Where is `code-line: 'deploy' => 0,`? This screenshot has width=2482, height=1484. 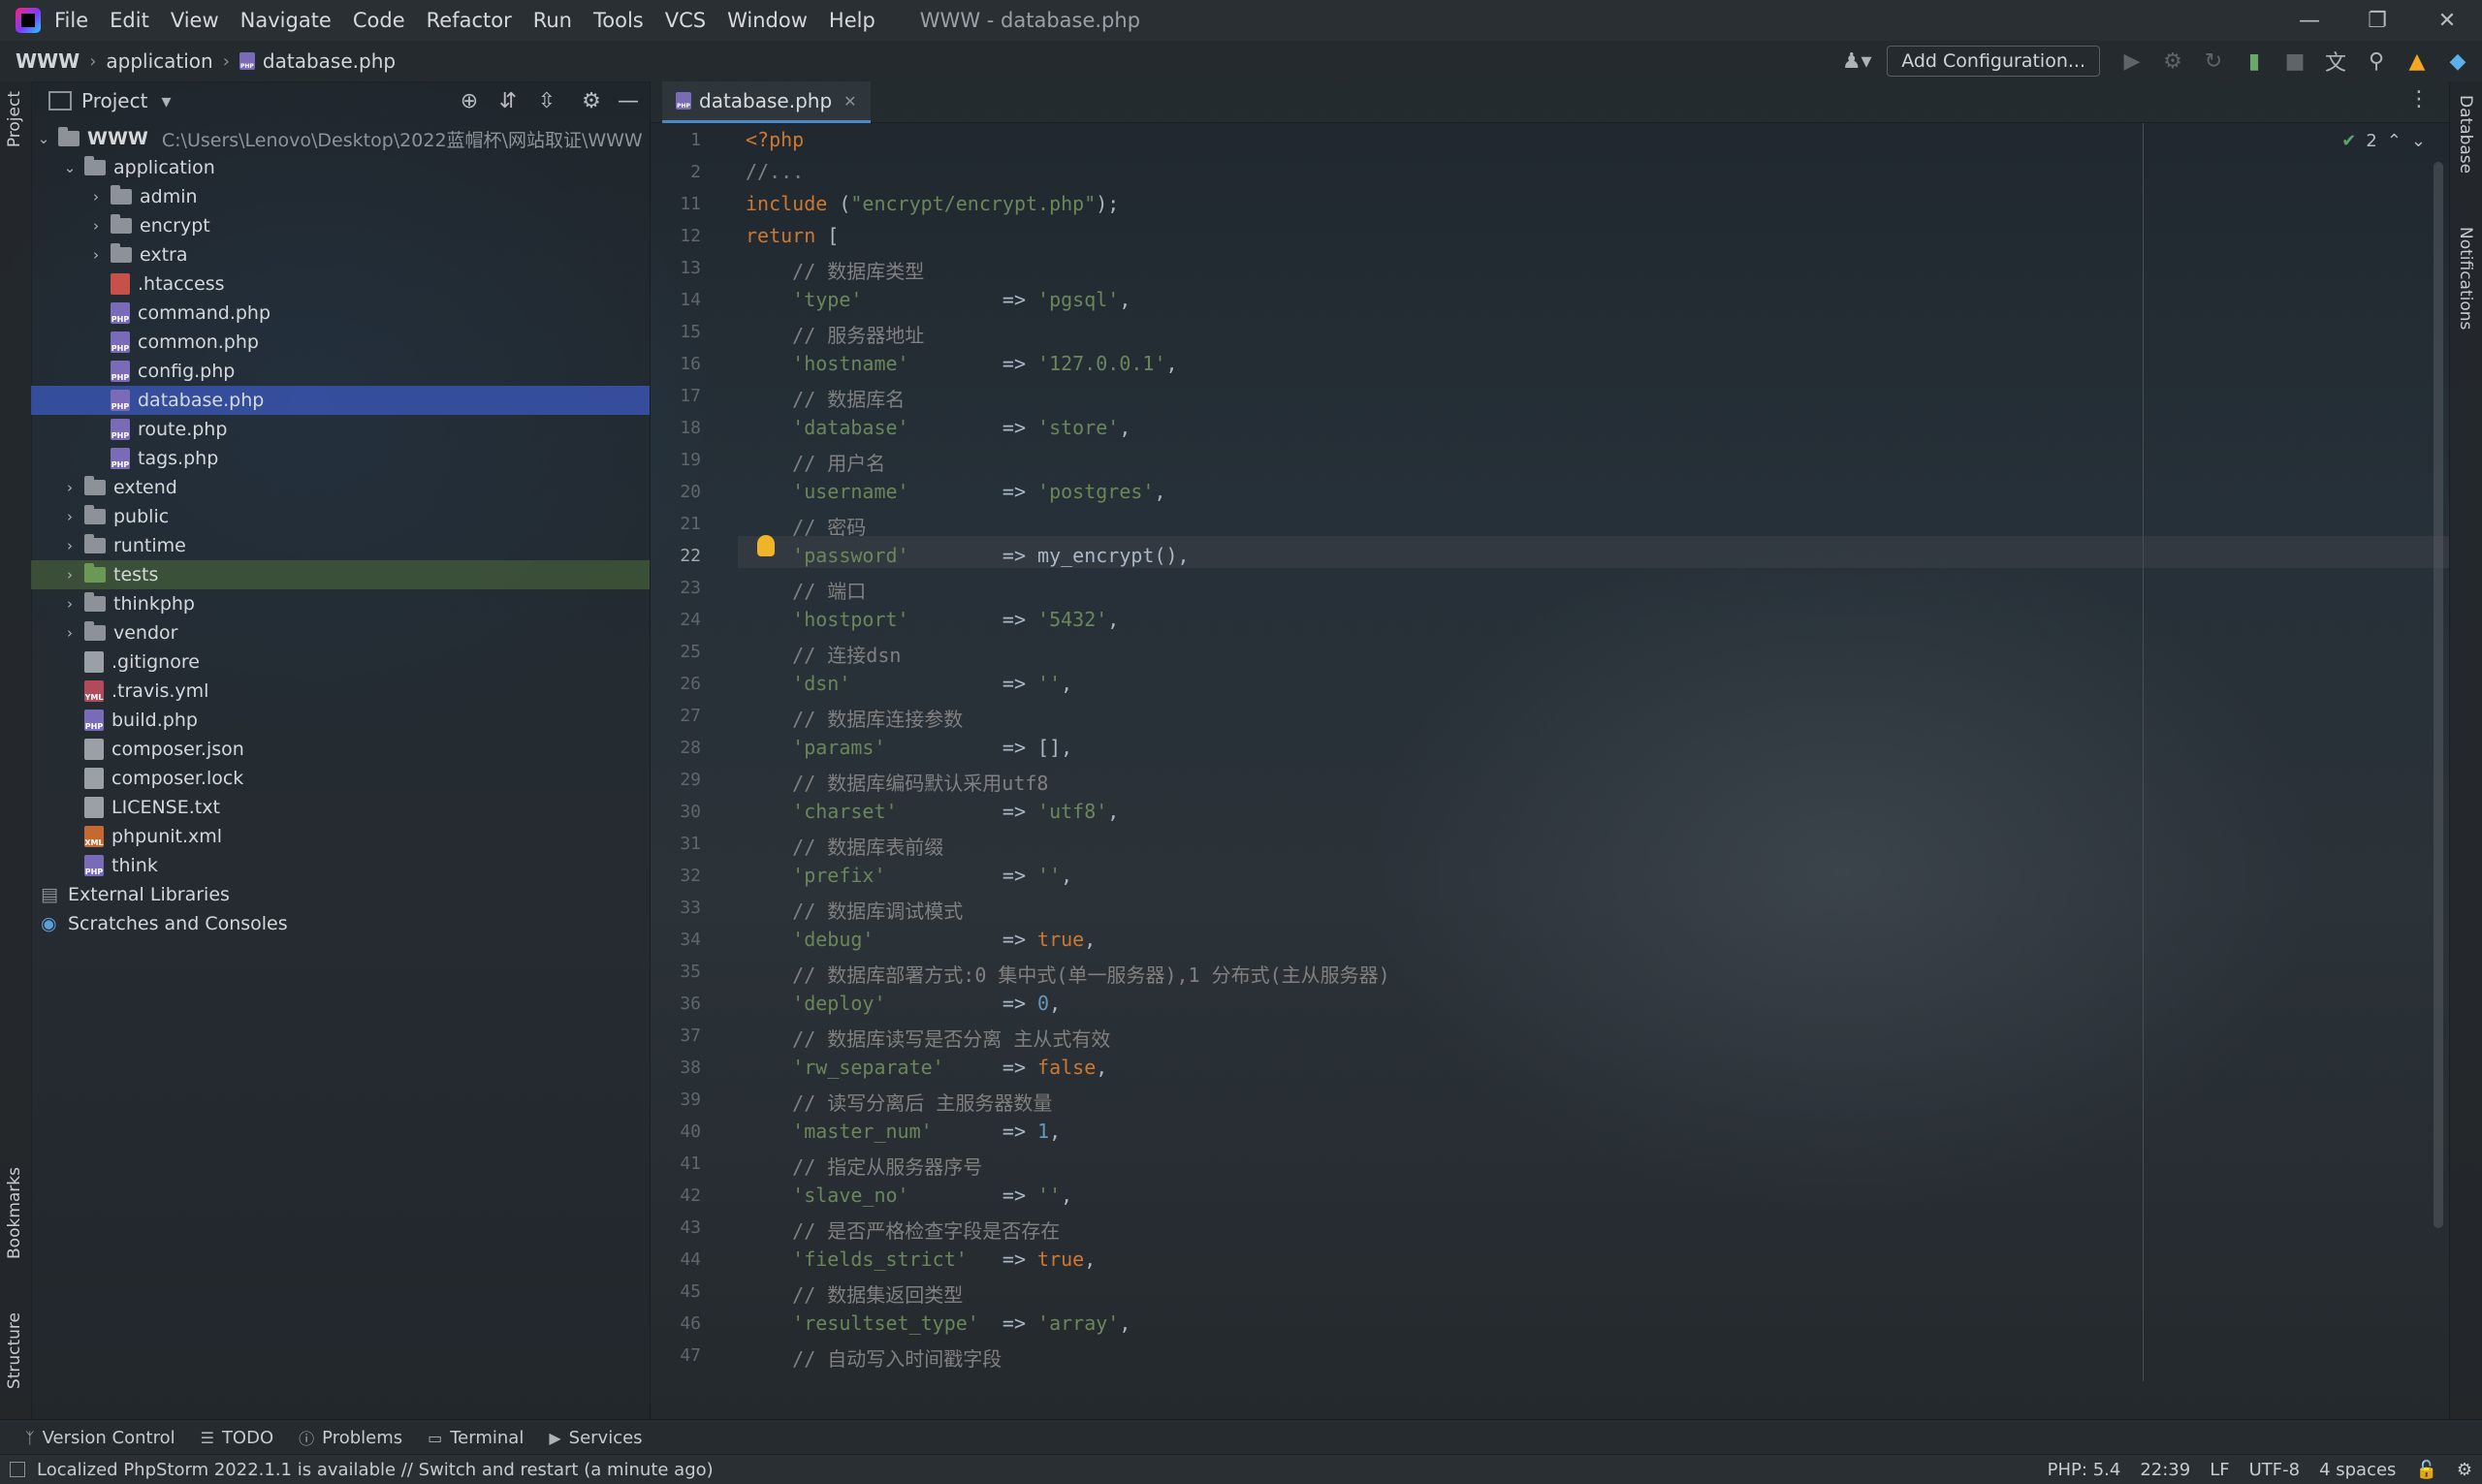 code-line: 'deploy' => 0, is located at coordinates (903, 1003).